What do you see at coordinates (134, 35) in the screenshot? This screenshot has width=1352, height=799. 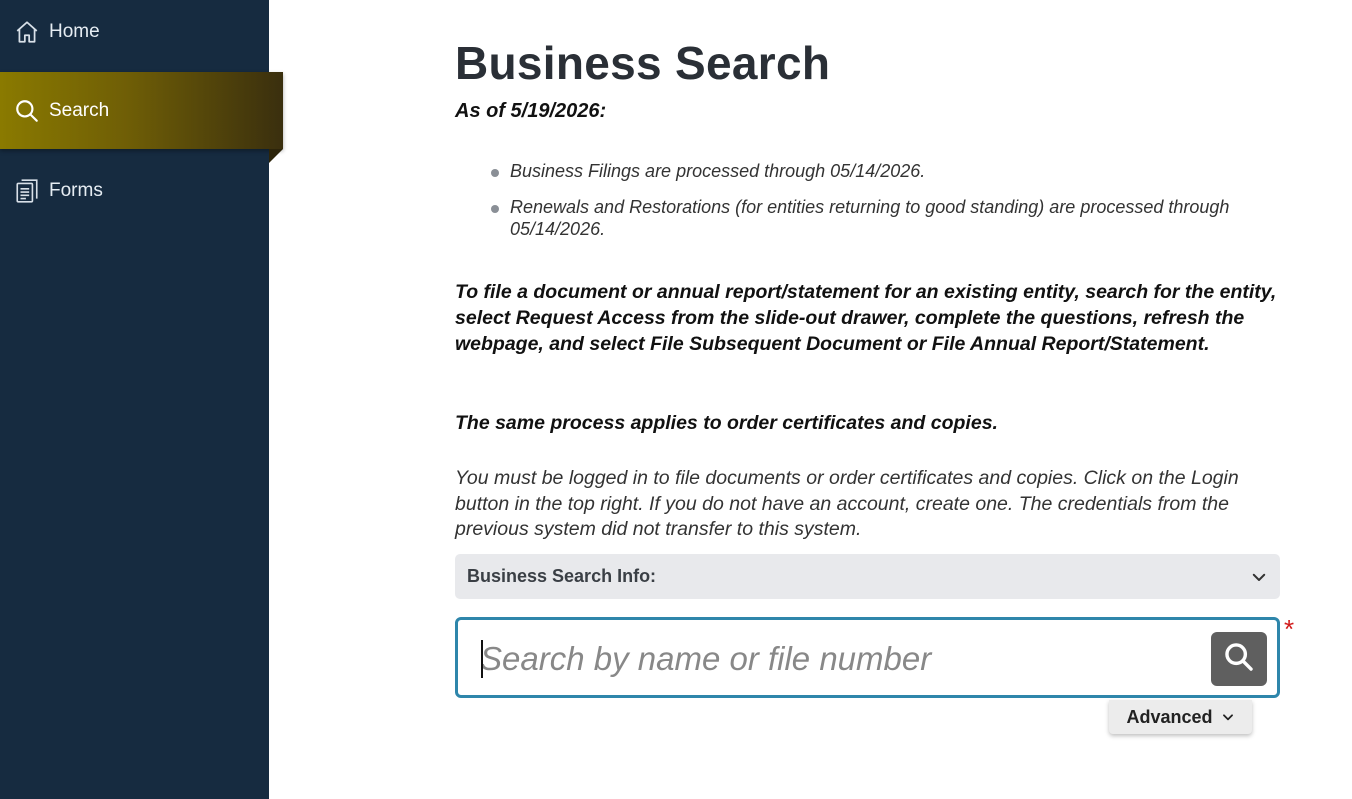 I see `sidebar-item-home: Home` at bounding box center [134, 35].